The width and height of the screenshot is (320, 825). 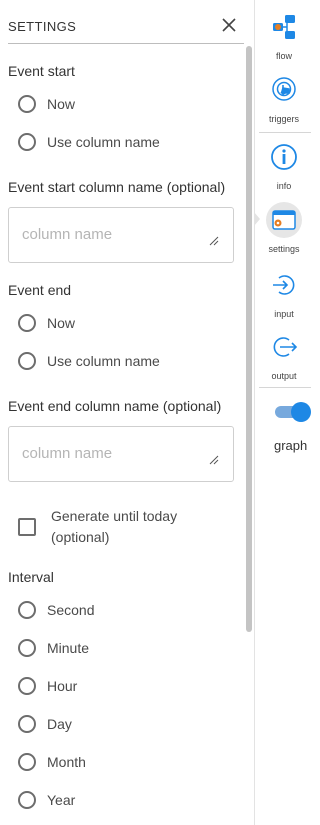 I want to click on event-start-use-column-radio: Use column name, so click(x=89, y=142).